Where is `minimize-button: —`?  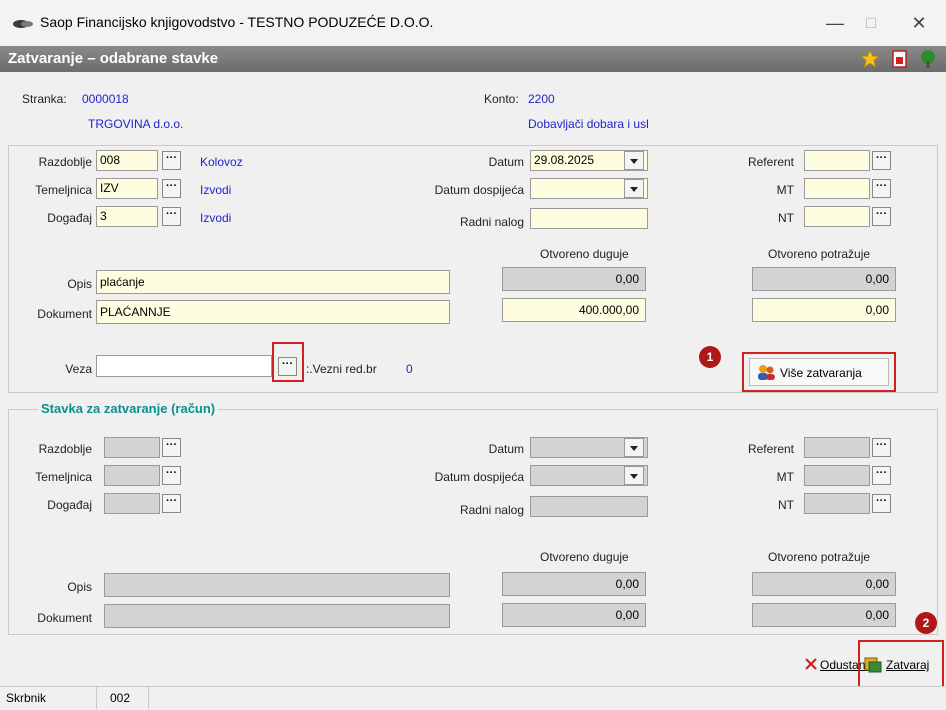 minimize-button: — is located at coordinates (835, 23).